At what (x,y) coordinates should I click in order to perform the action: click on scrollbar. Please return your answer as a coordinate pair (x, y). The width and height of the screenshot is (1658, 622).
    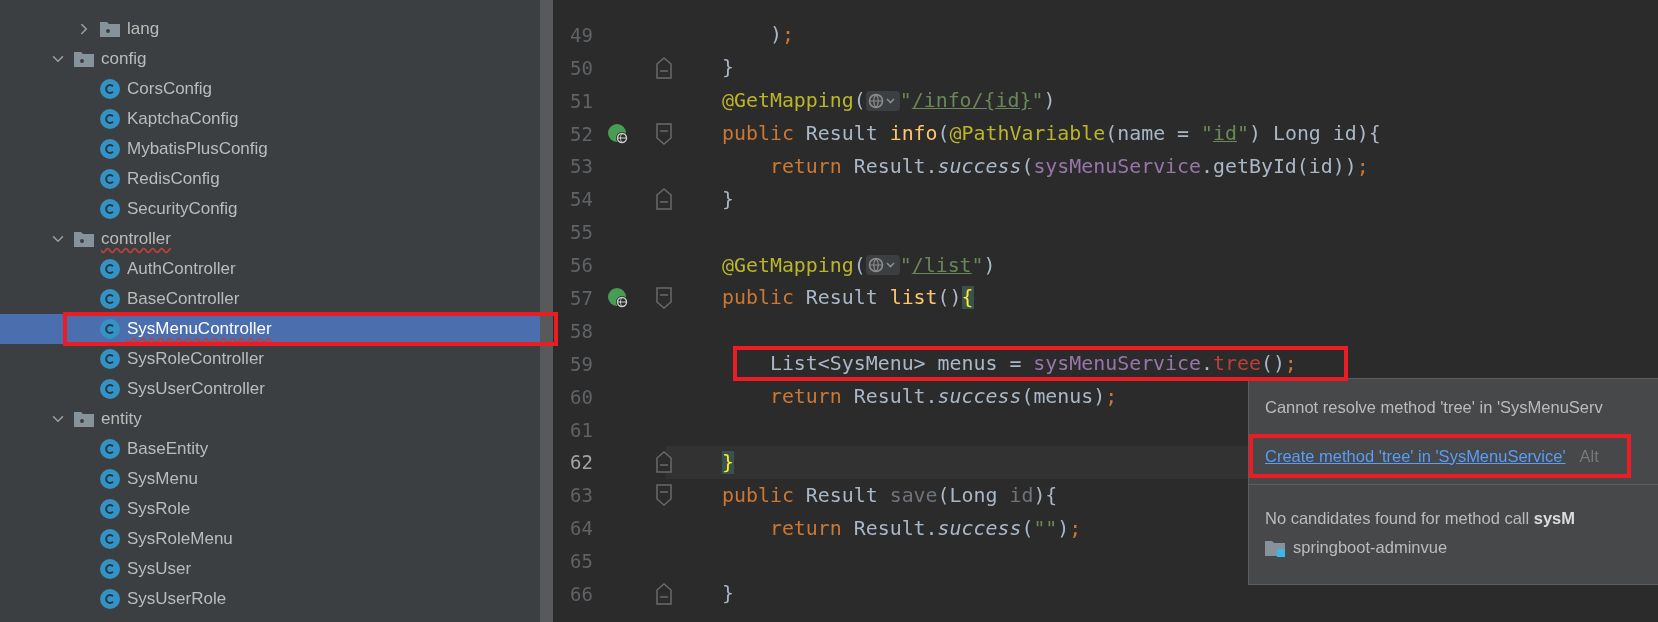
    Looking at the image, I should click on (546, 311).